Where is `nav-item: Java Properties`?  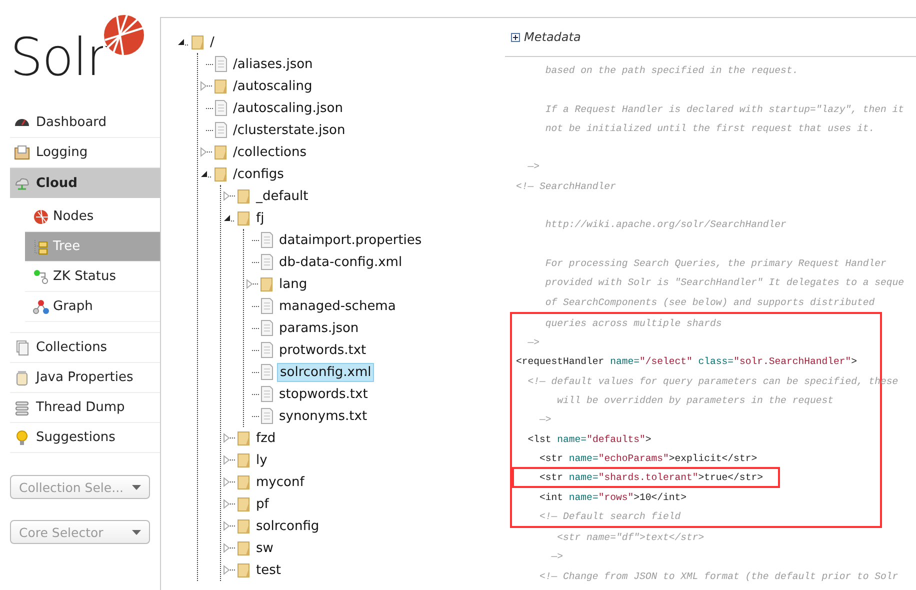
nav-item: Java Properties is located at coordinates (85, 378).